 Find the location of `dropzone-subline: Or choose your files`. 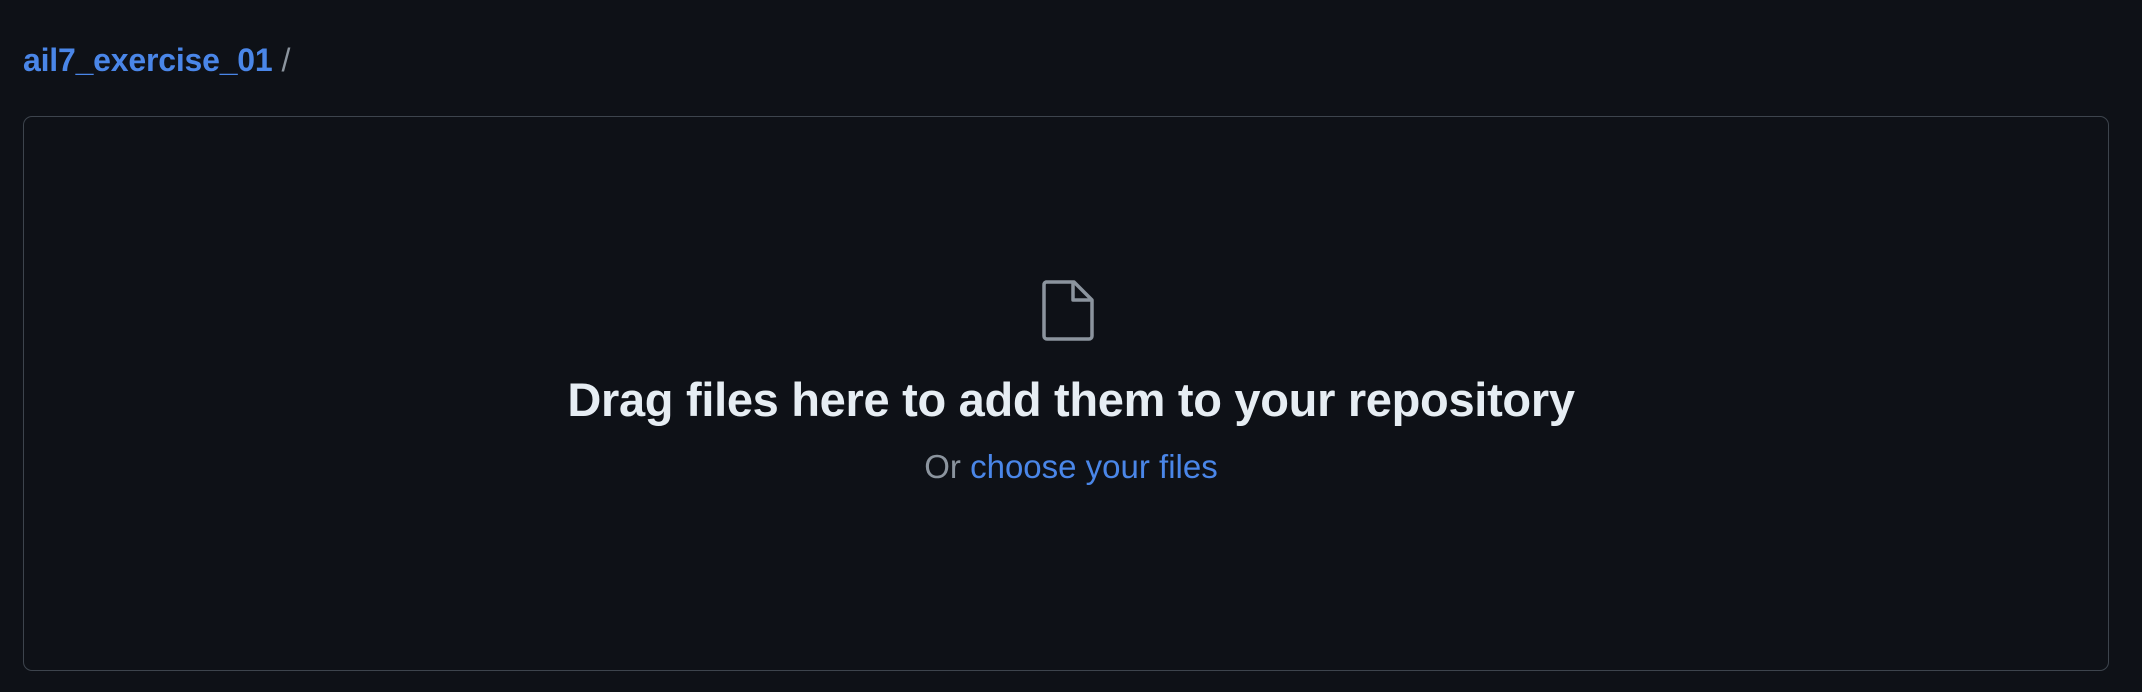

dropzone-subline: Or choose your files is located at coordinates (1071, 467).